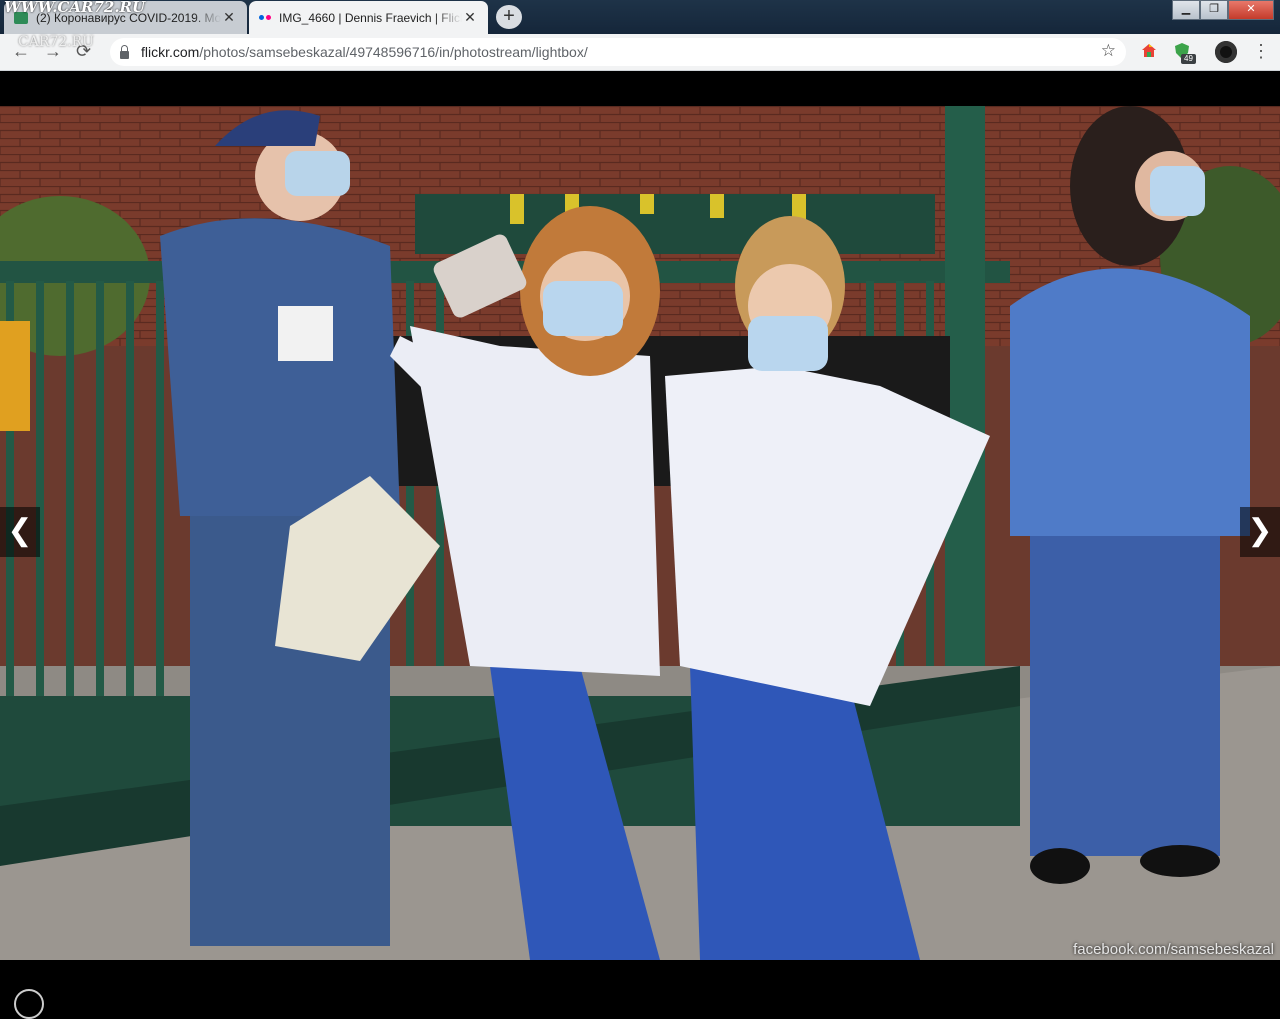  I want to click on previous-photo-button: ❮, so click(20, 532).